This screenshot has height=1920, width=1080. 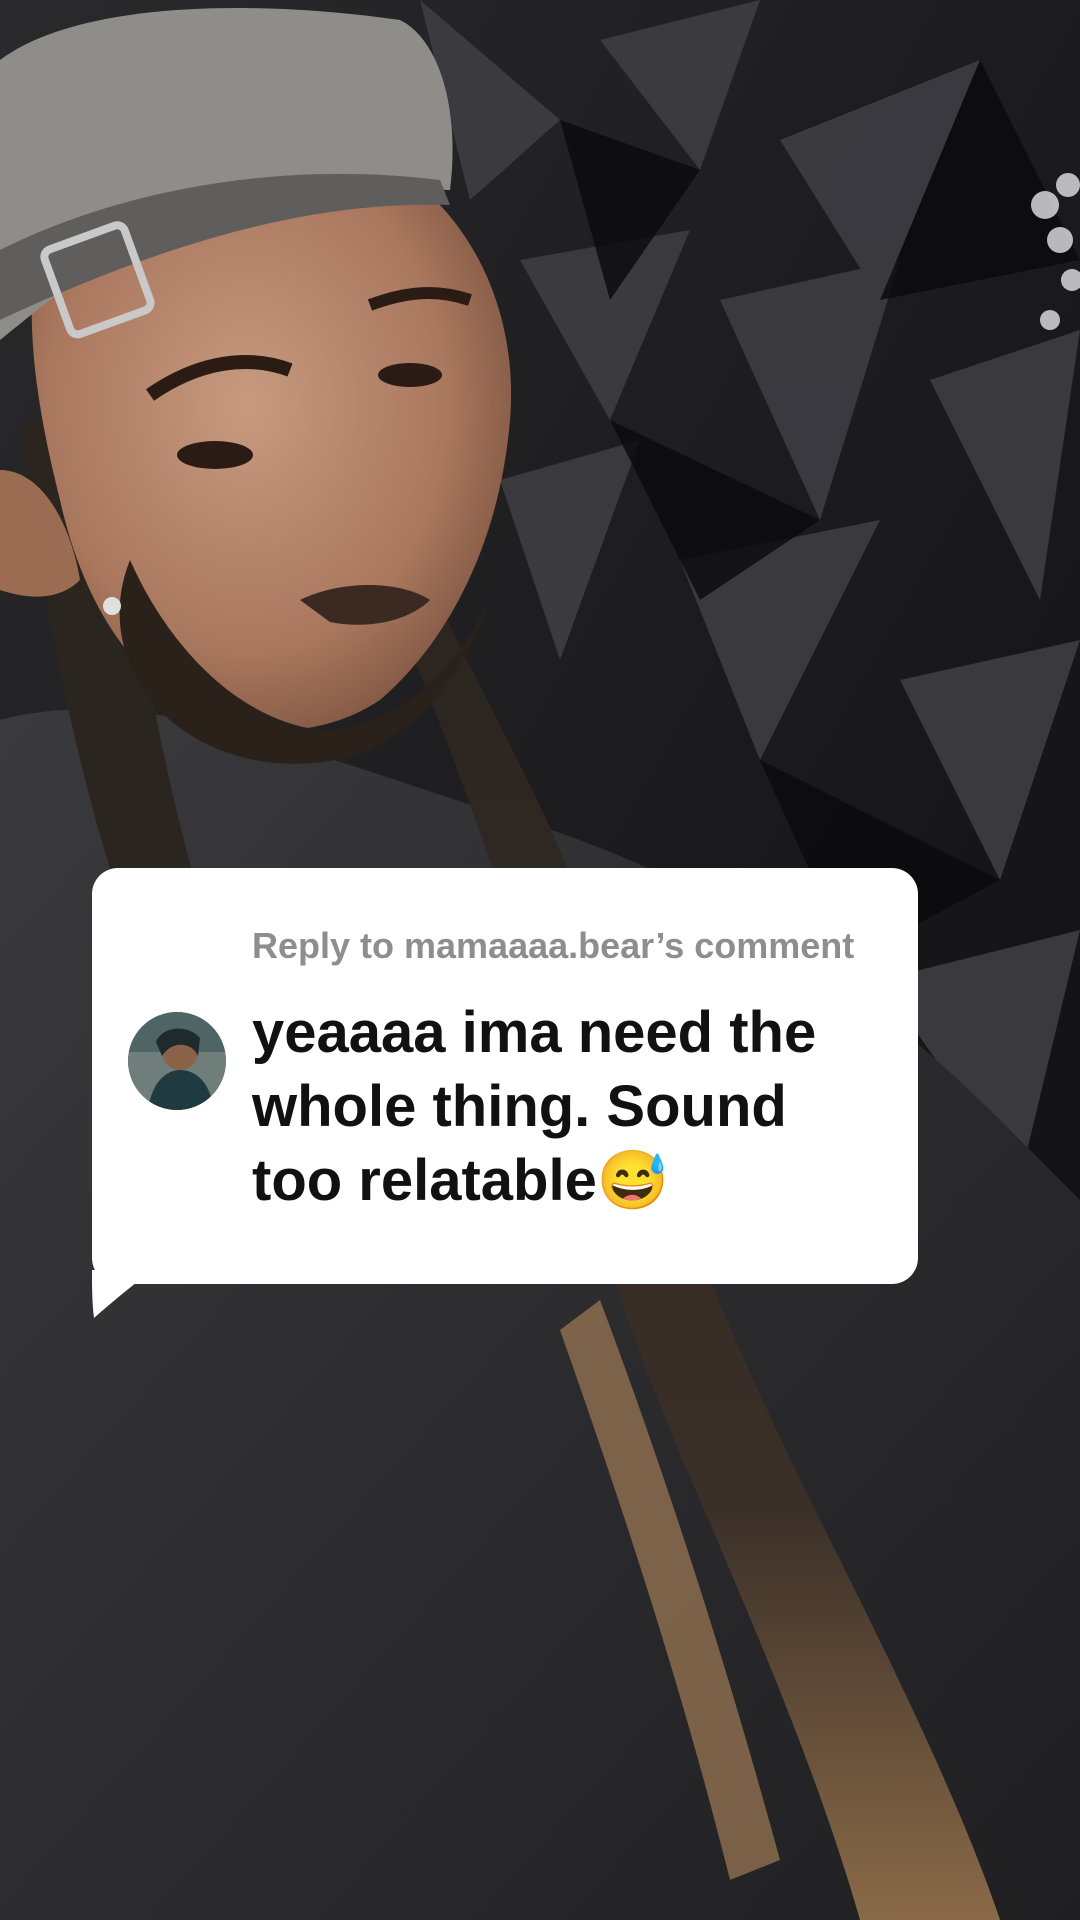 What do you see at coordinates (553, 945) in the screenshot?
I see `reply-header: Reply to mamaaaa.bear’s comment` at bounding box center [553, 945].